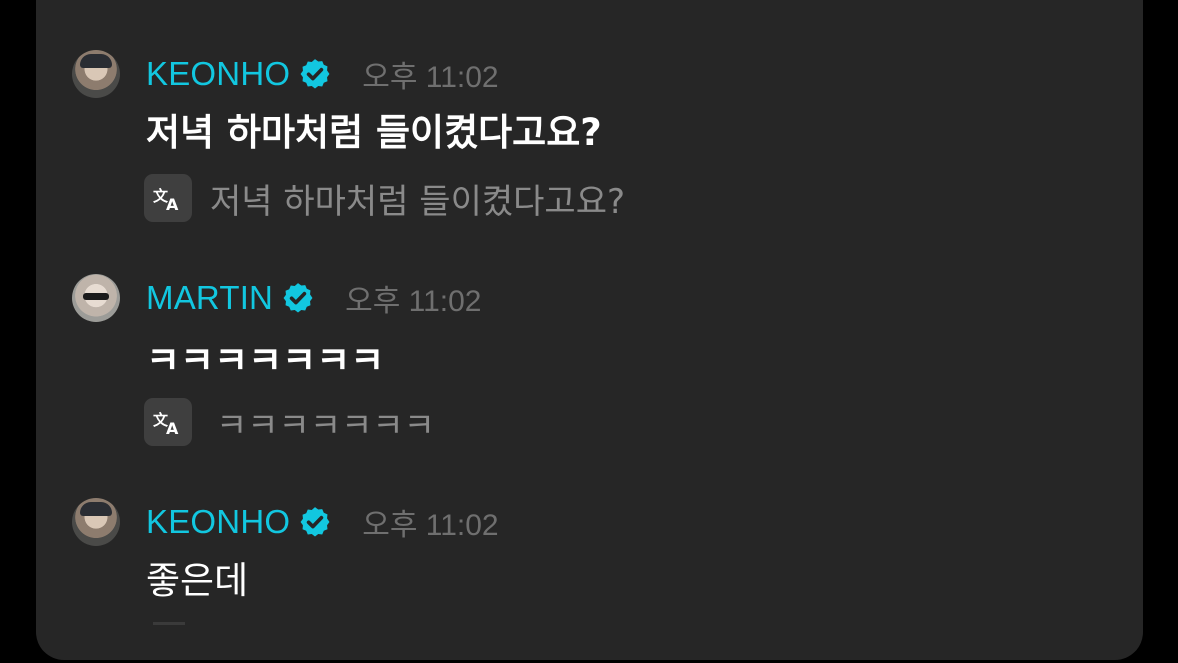 This screenshot has width=1178, height=663. What do you see at coordinates (418, 201) in the screenshot?
I see `translation-text: 저녁 하마처럼 들이켰다고요?` at bounding box center [418, 201].